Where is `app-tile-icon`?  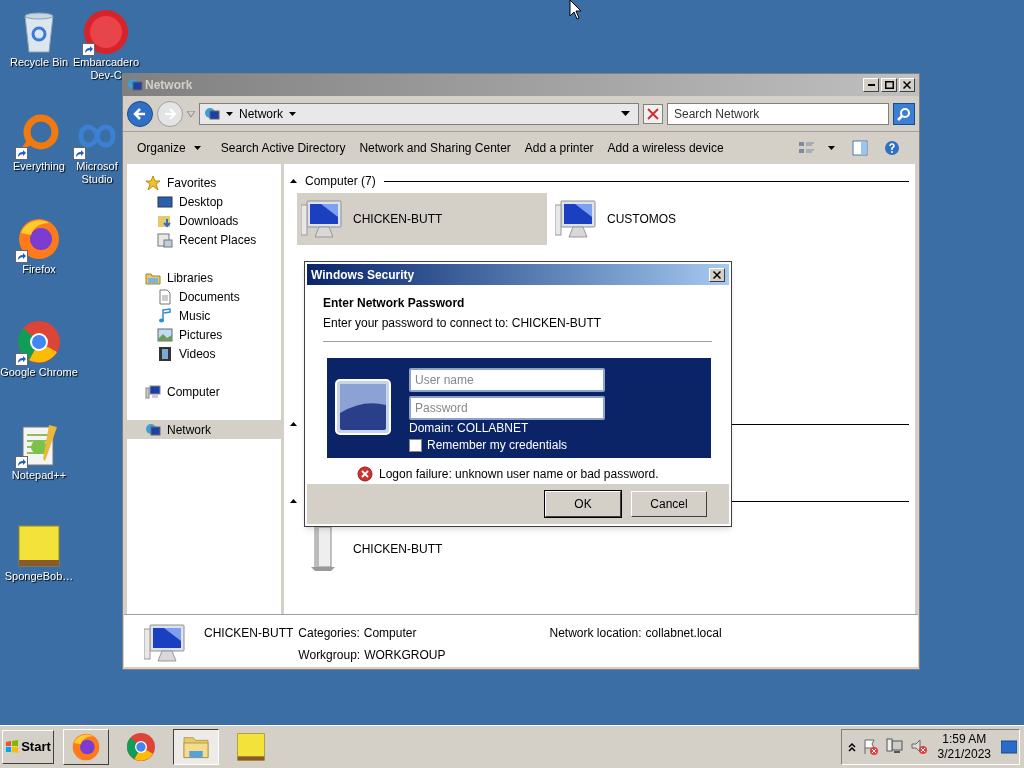
app-tile-icon is located at coordinates (251, 747).